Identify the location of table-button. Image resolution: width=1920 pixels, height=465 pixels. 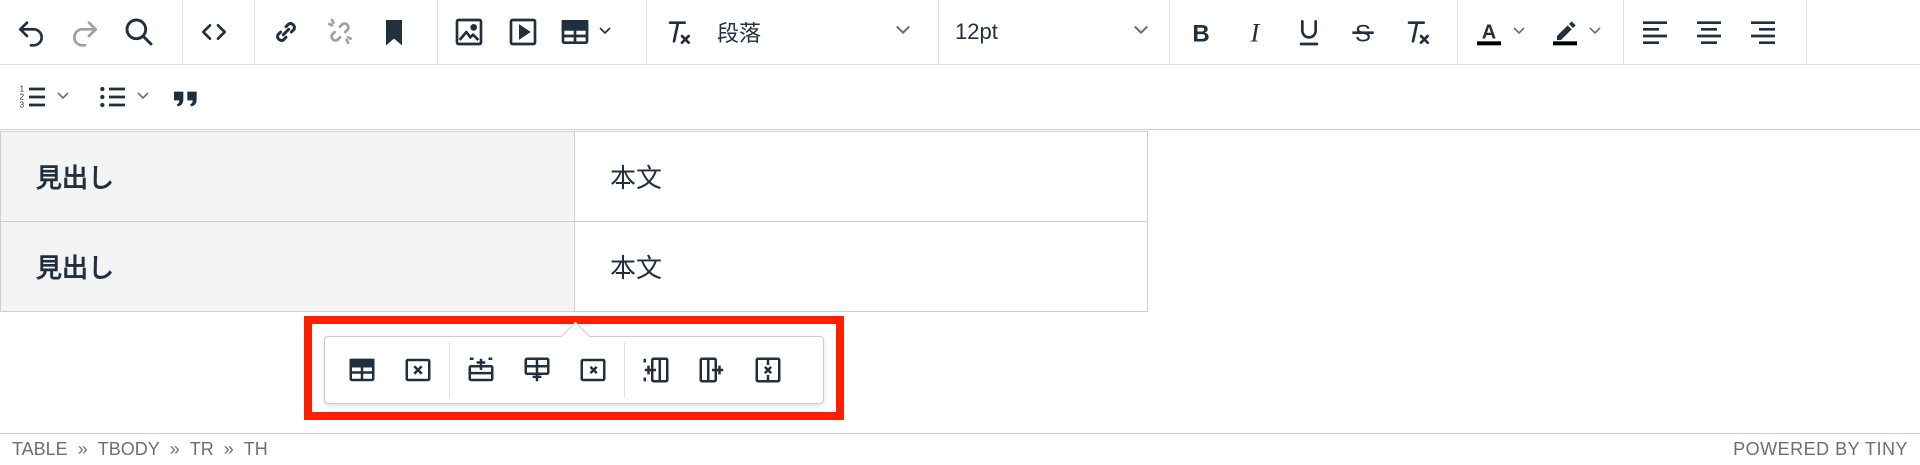
(586, 32).